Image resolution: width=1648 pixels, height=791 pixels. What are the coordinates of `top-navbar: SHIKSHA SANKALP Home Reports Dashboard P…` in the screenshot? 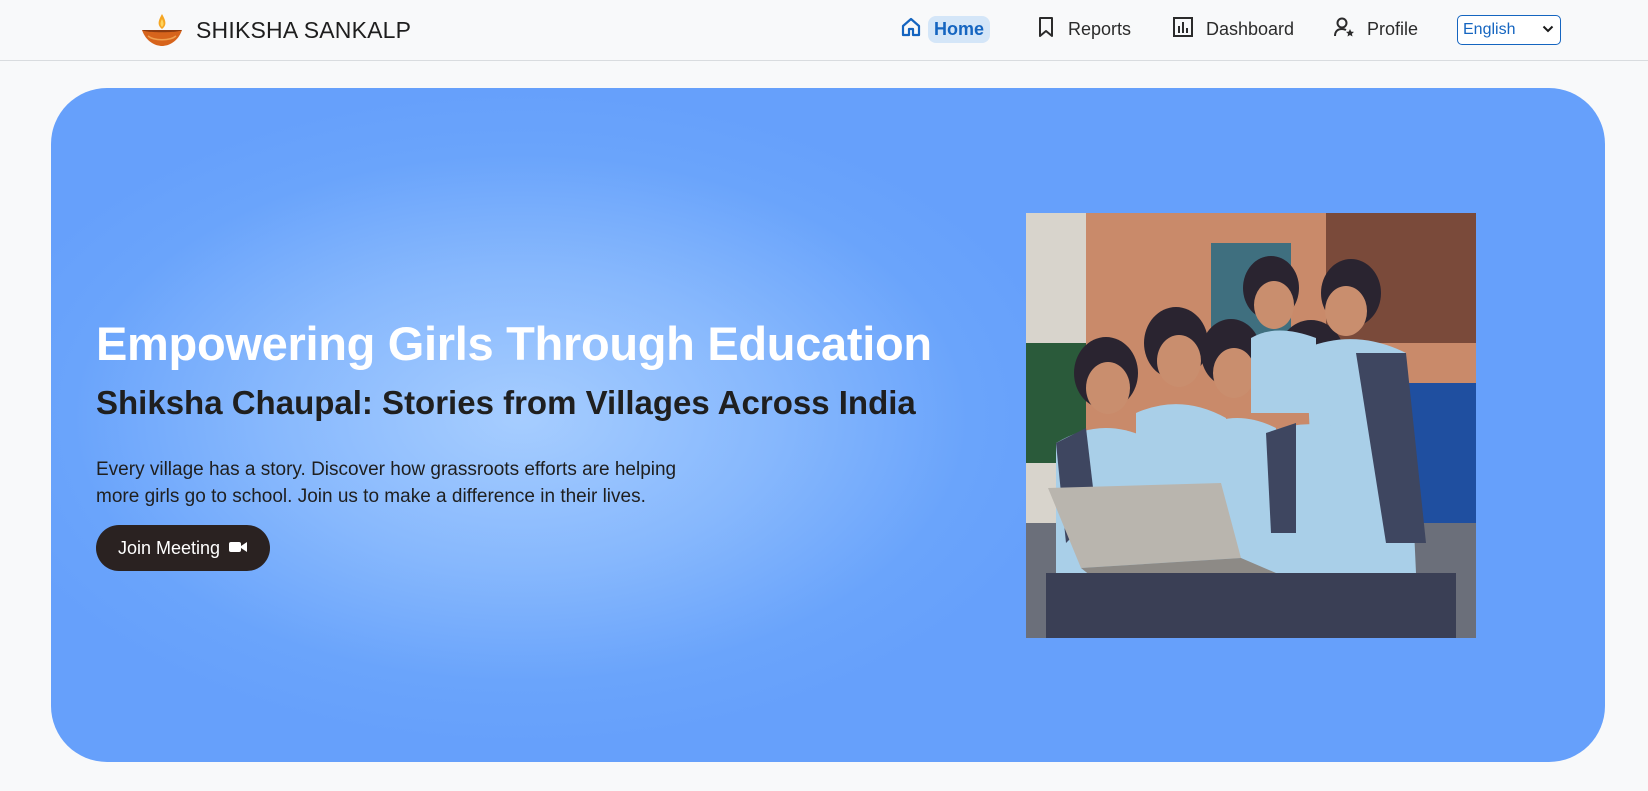 It's located at (824, 30).